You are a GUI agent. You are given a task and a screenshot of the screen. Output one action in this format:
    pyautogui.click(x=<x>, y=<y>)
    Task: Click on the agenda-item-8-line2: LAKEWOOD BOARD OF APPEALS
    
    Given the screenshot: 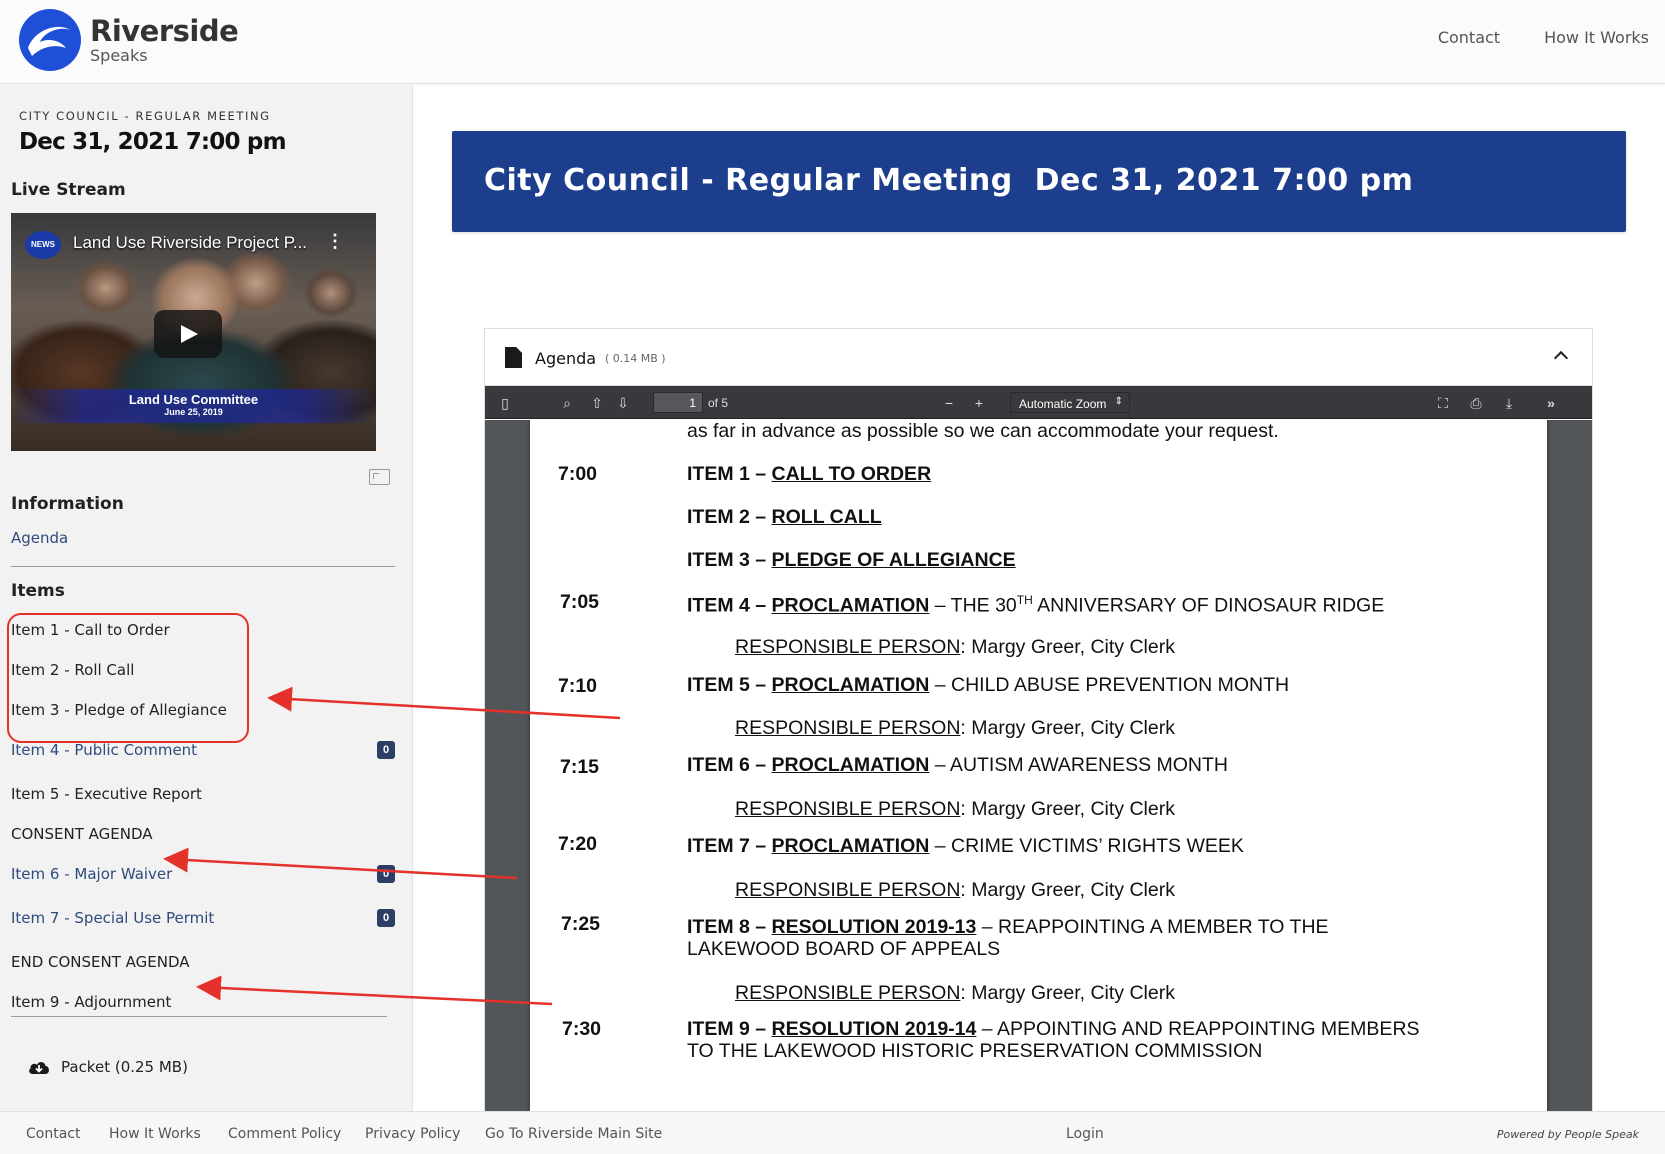 What is the action you would take?
    pyautogui.click(x=844, y=949)
    